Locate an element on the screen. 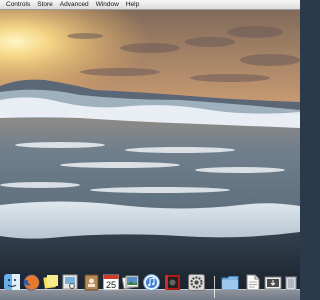  downloads-icon is located at coordinates (273, 282).